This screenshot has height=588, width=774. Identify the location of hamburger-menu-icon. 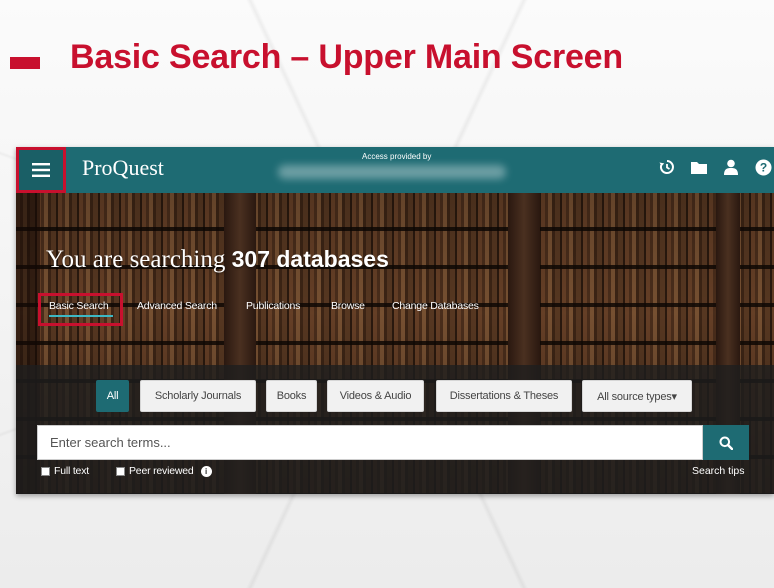
(41, 170).